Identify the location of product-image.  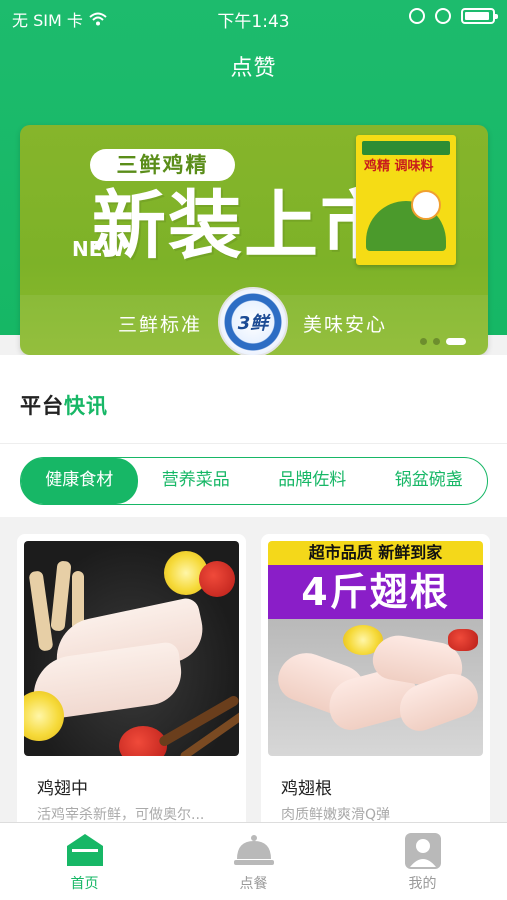
(131, 648).